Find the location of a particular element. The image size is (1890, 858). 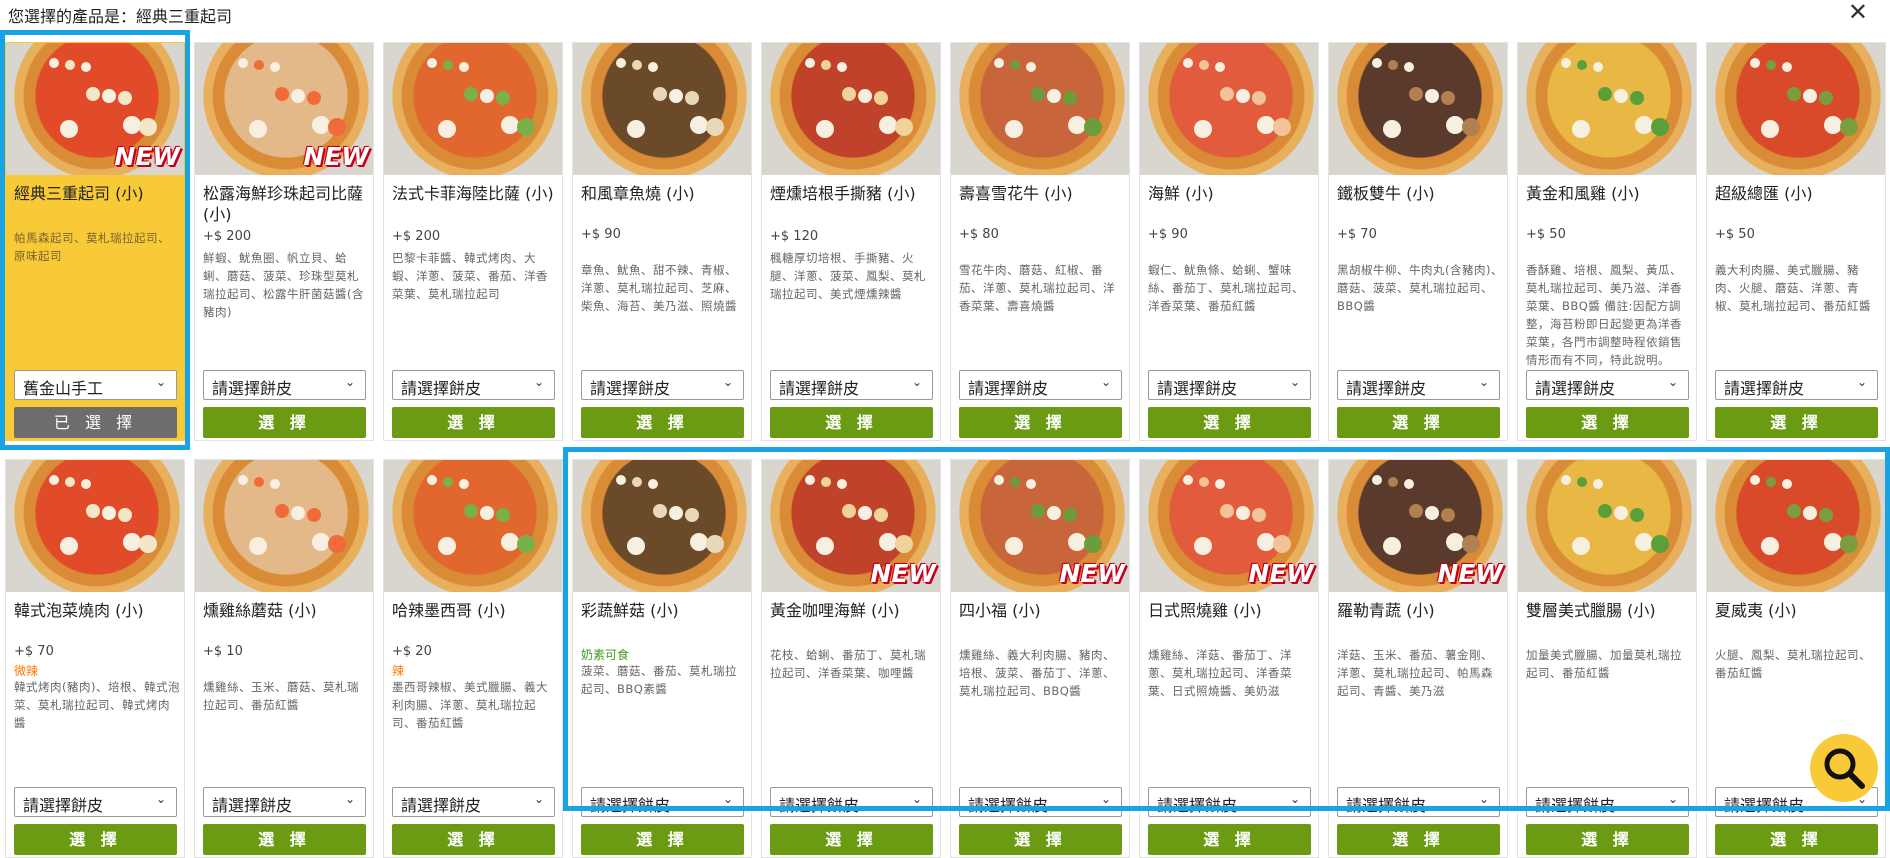

product-card: 雙層美式臘腸 (小) 加量美式臘腸、加量莫札瑞拉起司、番茄紅醬 請選擇餅皮 ⌄ 選 擇 is located at coordinates (1607, 658).